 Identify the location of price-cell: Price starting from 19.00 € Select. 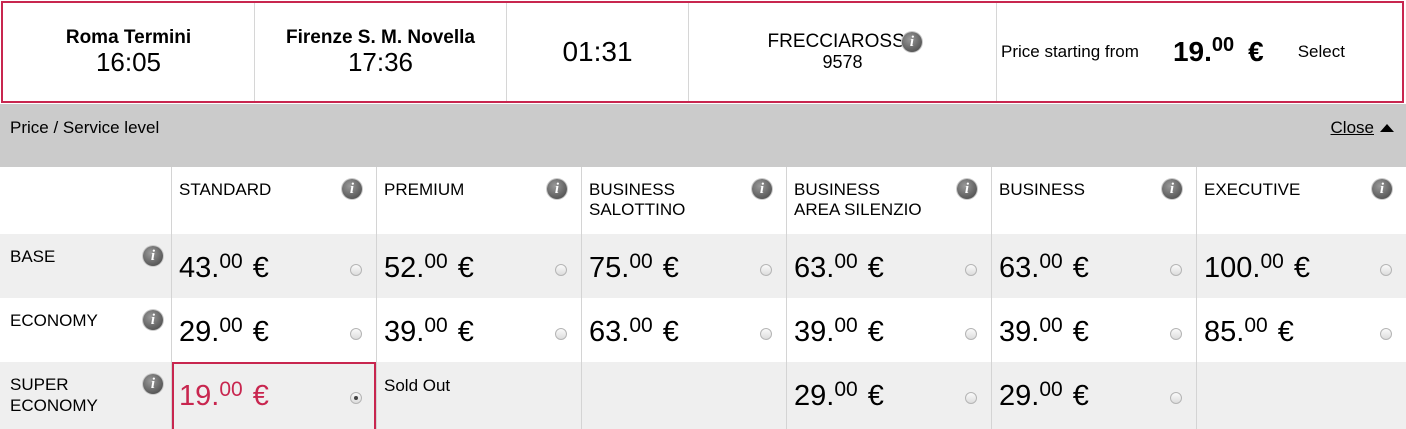
(1199, 52).